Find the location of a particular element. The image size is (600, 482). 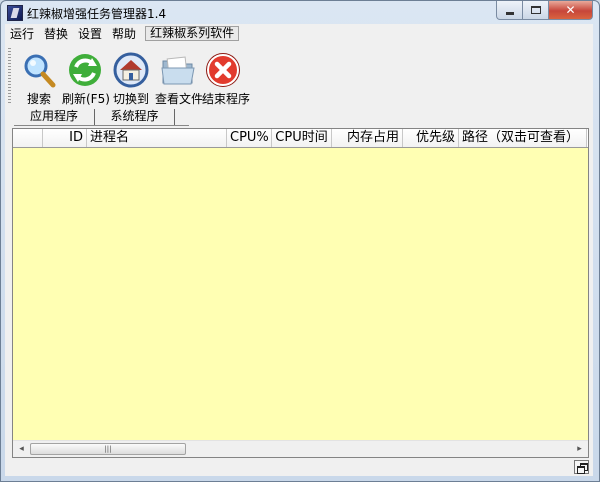

view-file-button: 查看文件 is located at coordinates (179, 79).